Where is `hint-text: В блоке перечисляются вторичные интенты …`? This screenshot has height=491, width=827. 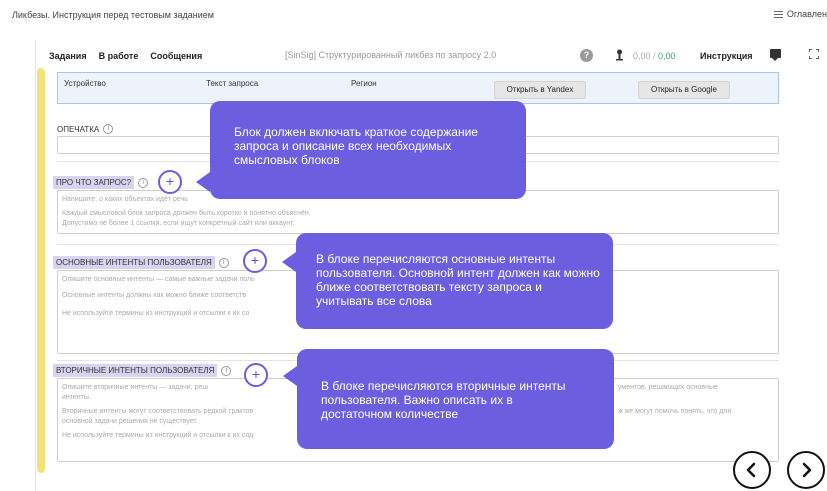 hint-text: В блоке перечисляются вторичные интенты … is located at coordinates (443, 400).